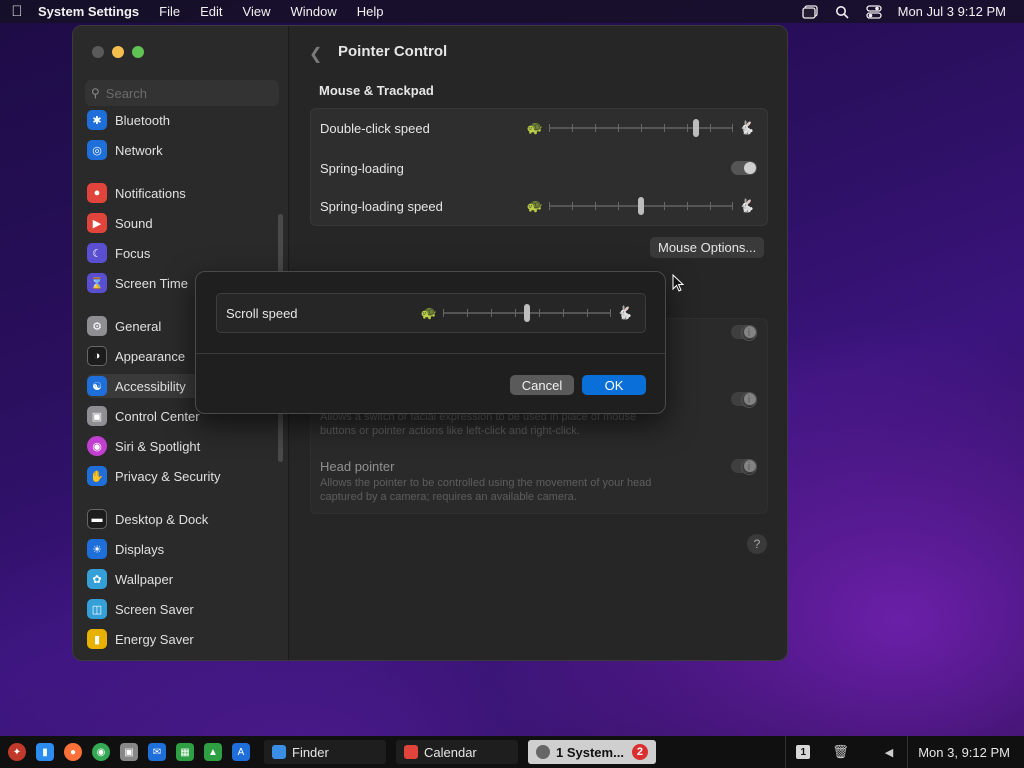 The height and width of the screenshot is (768, 1024). Describe the element at coordinates (542, 385) in the screenshot. I see `cancel-button: Cancel` at that location.